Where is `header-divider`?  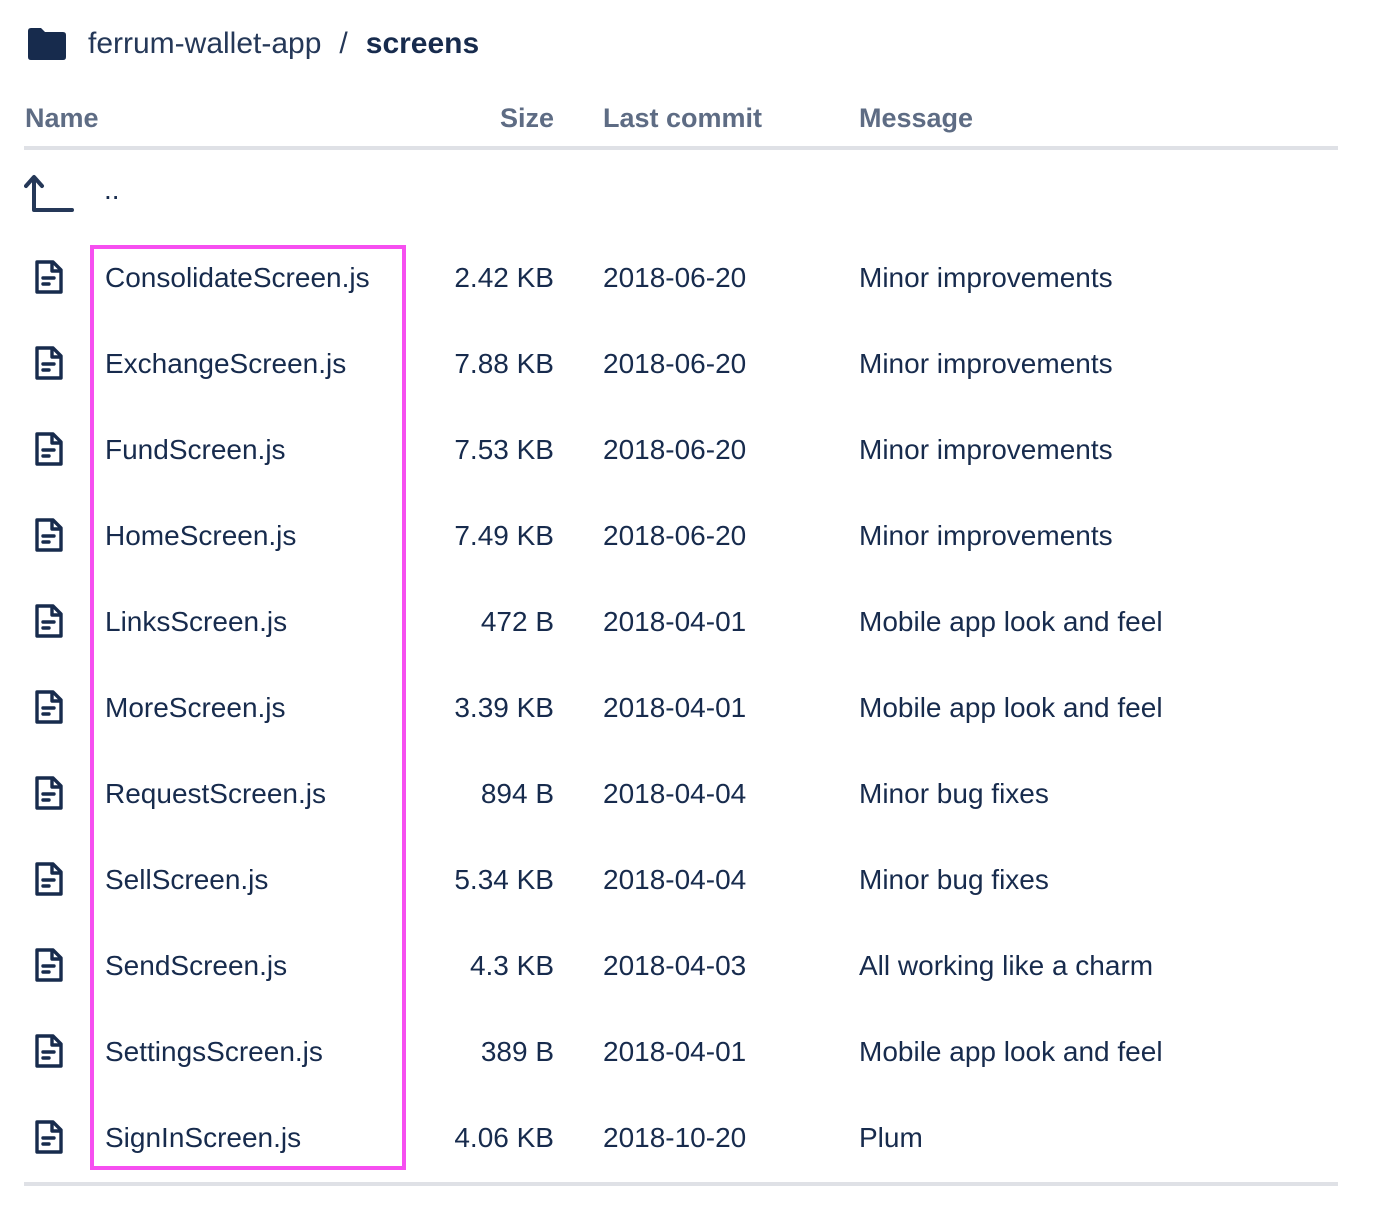 header-divider is located at coordinates (681, 148).